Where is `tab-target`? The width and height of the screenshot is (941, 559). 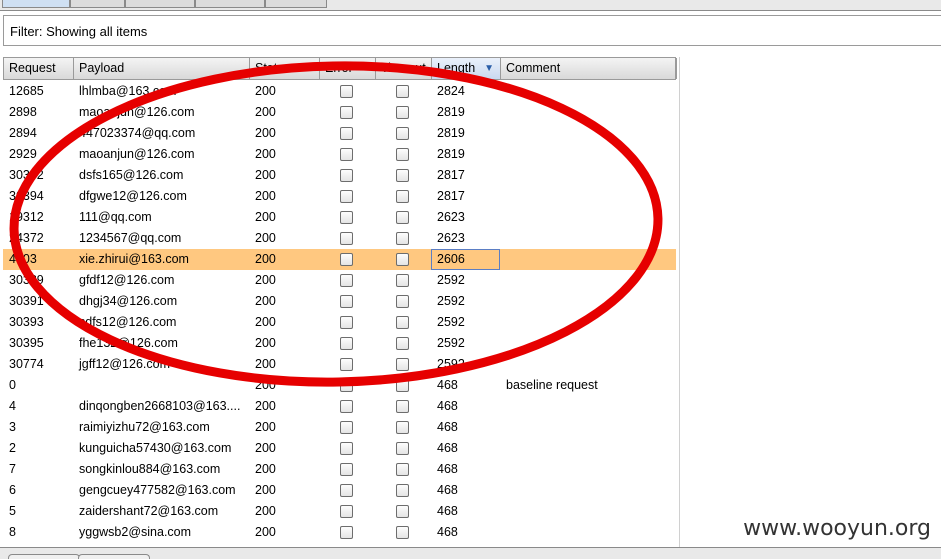 tab-target is located at coordinates (97, 4).